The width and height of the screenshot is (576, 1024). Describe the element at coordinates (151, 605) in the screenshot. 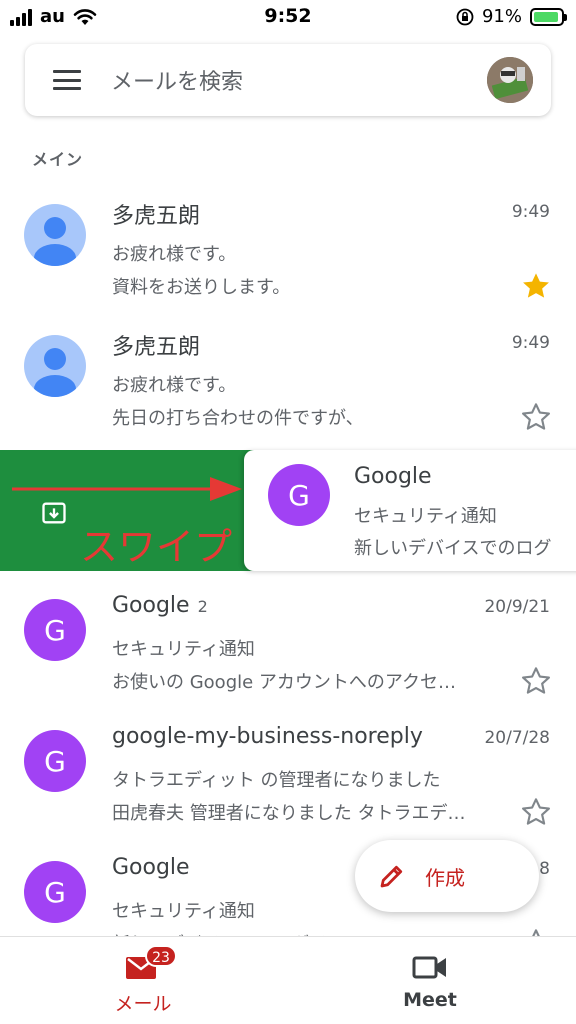

I see `mail-sender-name: Google` at that location.